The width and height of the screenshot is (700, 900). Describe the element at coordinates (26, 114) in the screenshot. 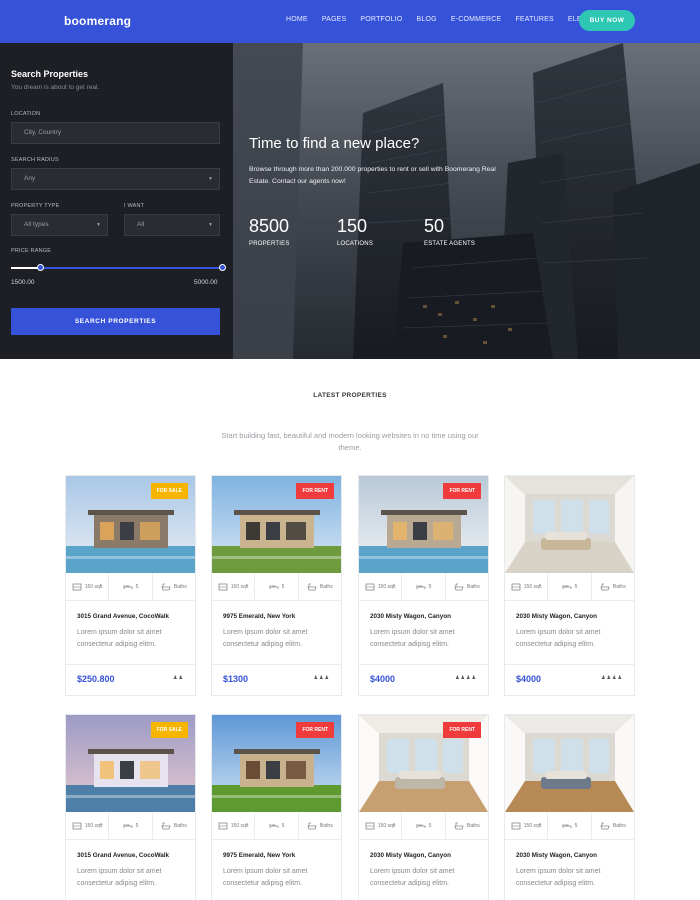

I see `location-label: LOCATION` at that location.